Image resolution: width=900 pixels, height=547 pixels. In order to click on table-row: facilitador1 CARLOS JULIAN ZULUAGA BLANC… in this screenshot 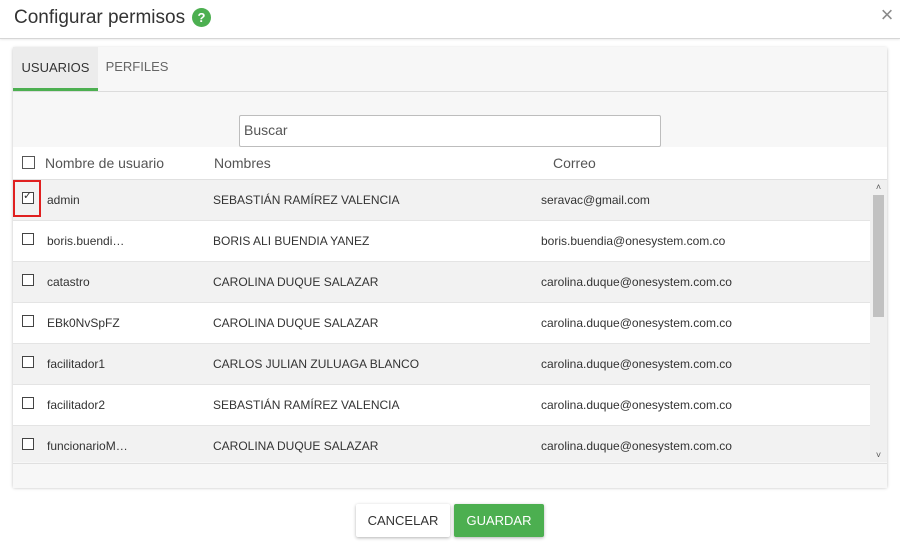, I will do `click(441, 364)`.